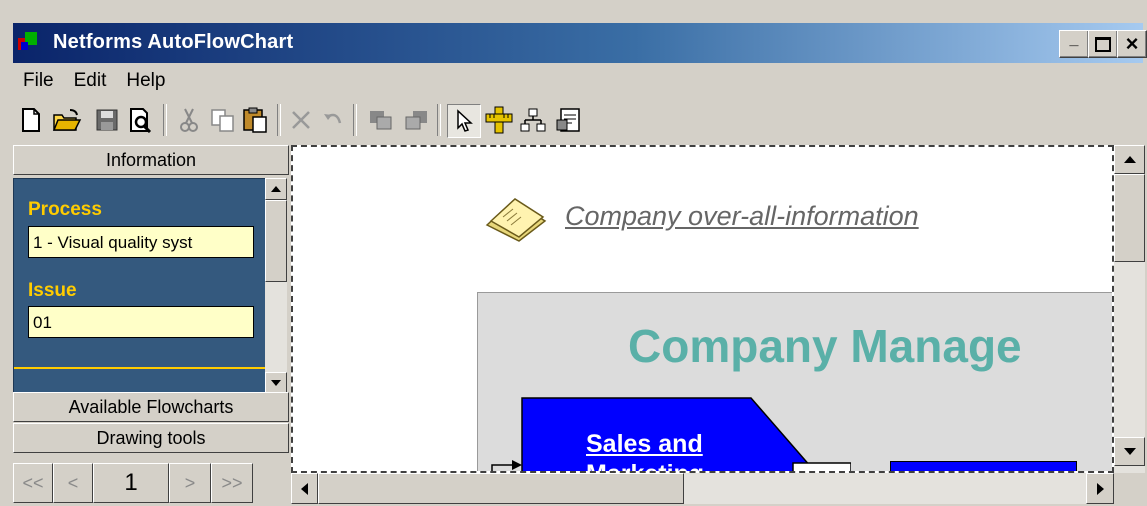  Describe the element at coordinates (1129, 488) in the screenshot. I see `scrollbar-corner` at that location.